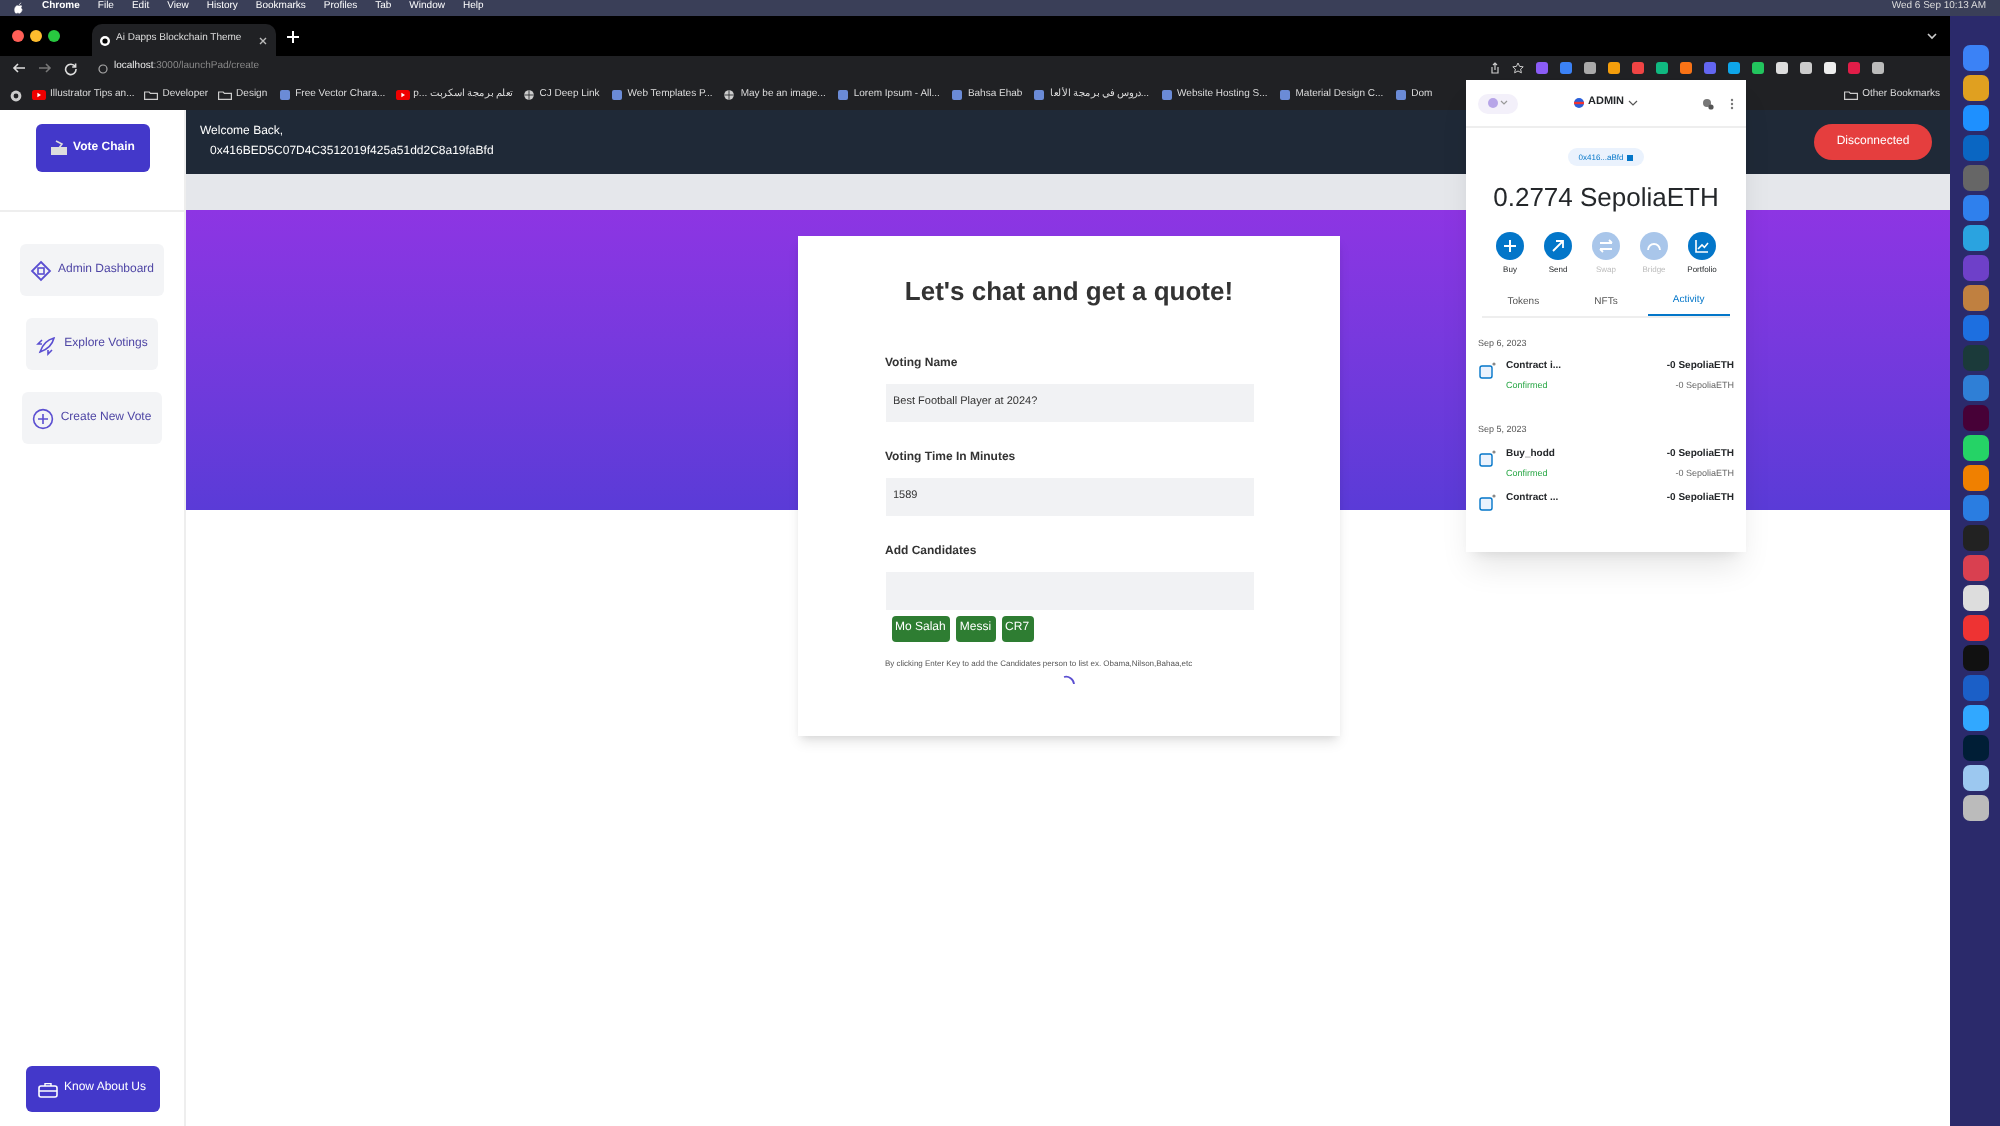 The image size is (2000, 1126). Describe the element at coordinates (43, 418) in the screenshot. I see `plus-circle-icon` at that location.